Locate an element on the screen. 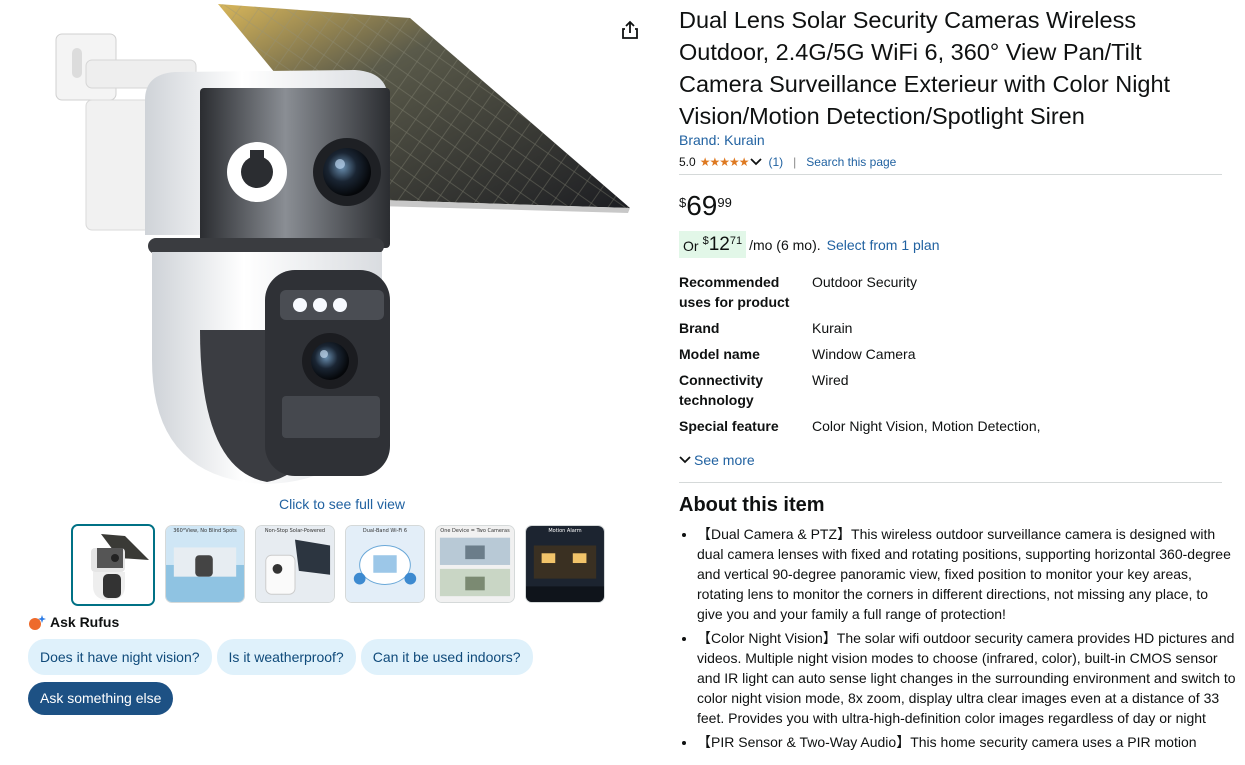  price: $ 69 99 is located at coordinates (705, 206).